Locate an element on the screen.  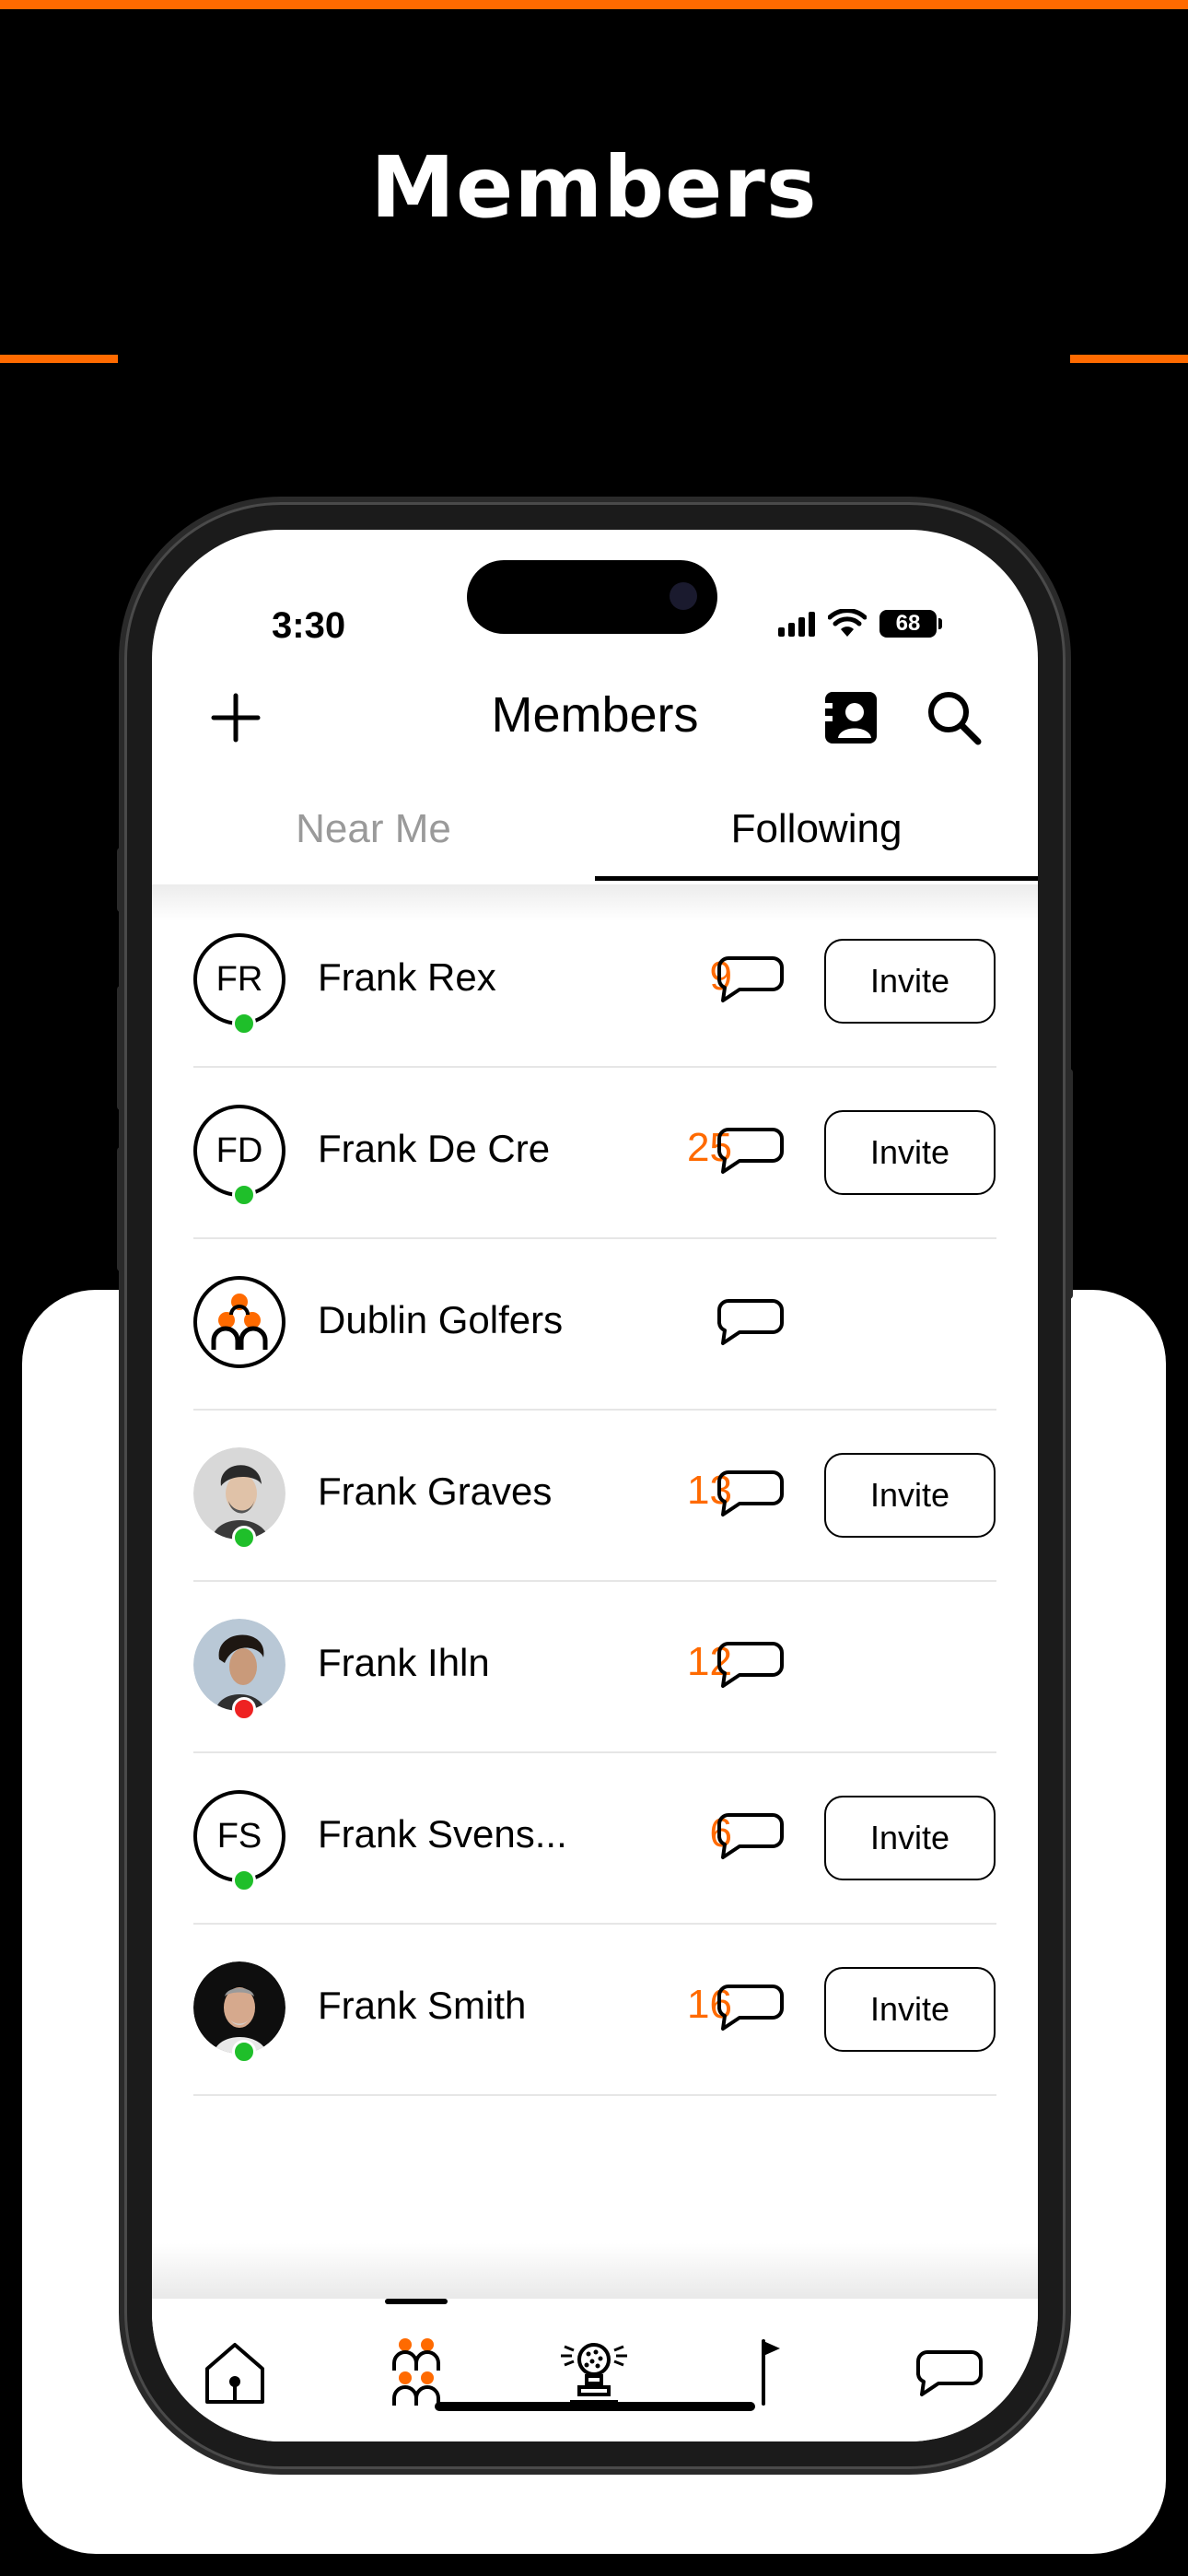
group-avatar is located at coordinates (239, 1322).